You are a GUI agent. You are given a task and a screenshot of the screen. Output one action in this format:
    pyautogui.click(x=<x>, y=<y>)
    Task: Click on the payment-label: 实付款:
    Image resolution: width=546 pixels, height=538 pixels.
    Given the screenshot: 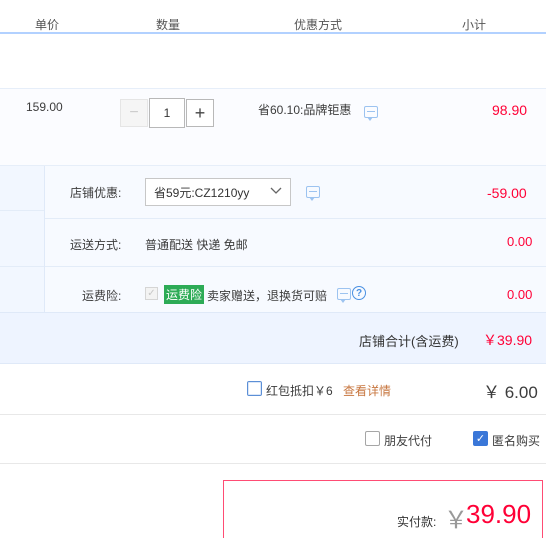 What is the action you would take?
    pyautogui.click(x=417, y=522)
    